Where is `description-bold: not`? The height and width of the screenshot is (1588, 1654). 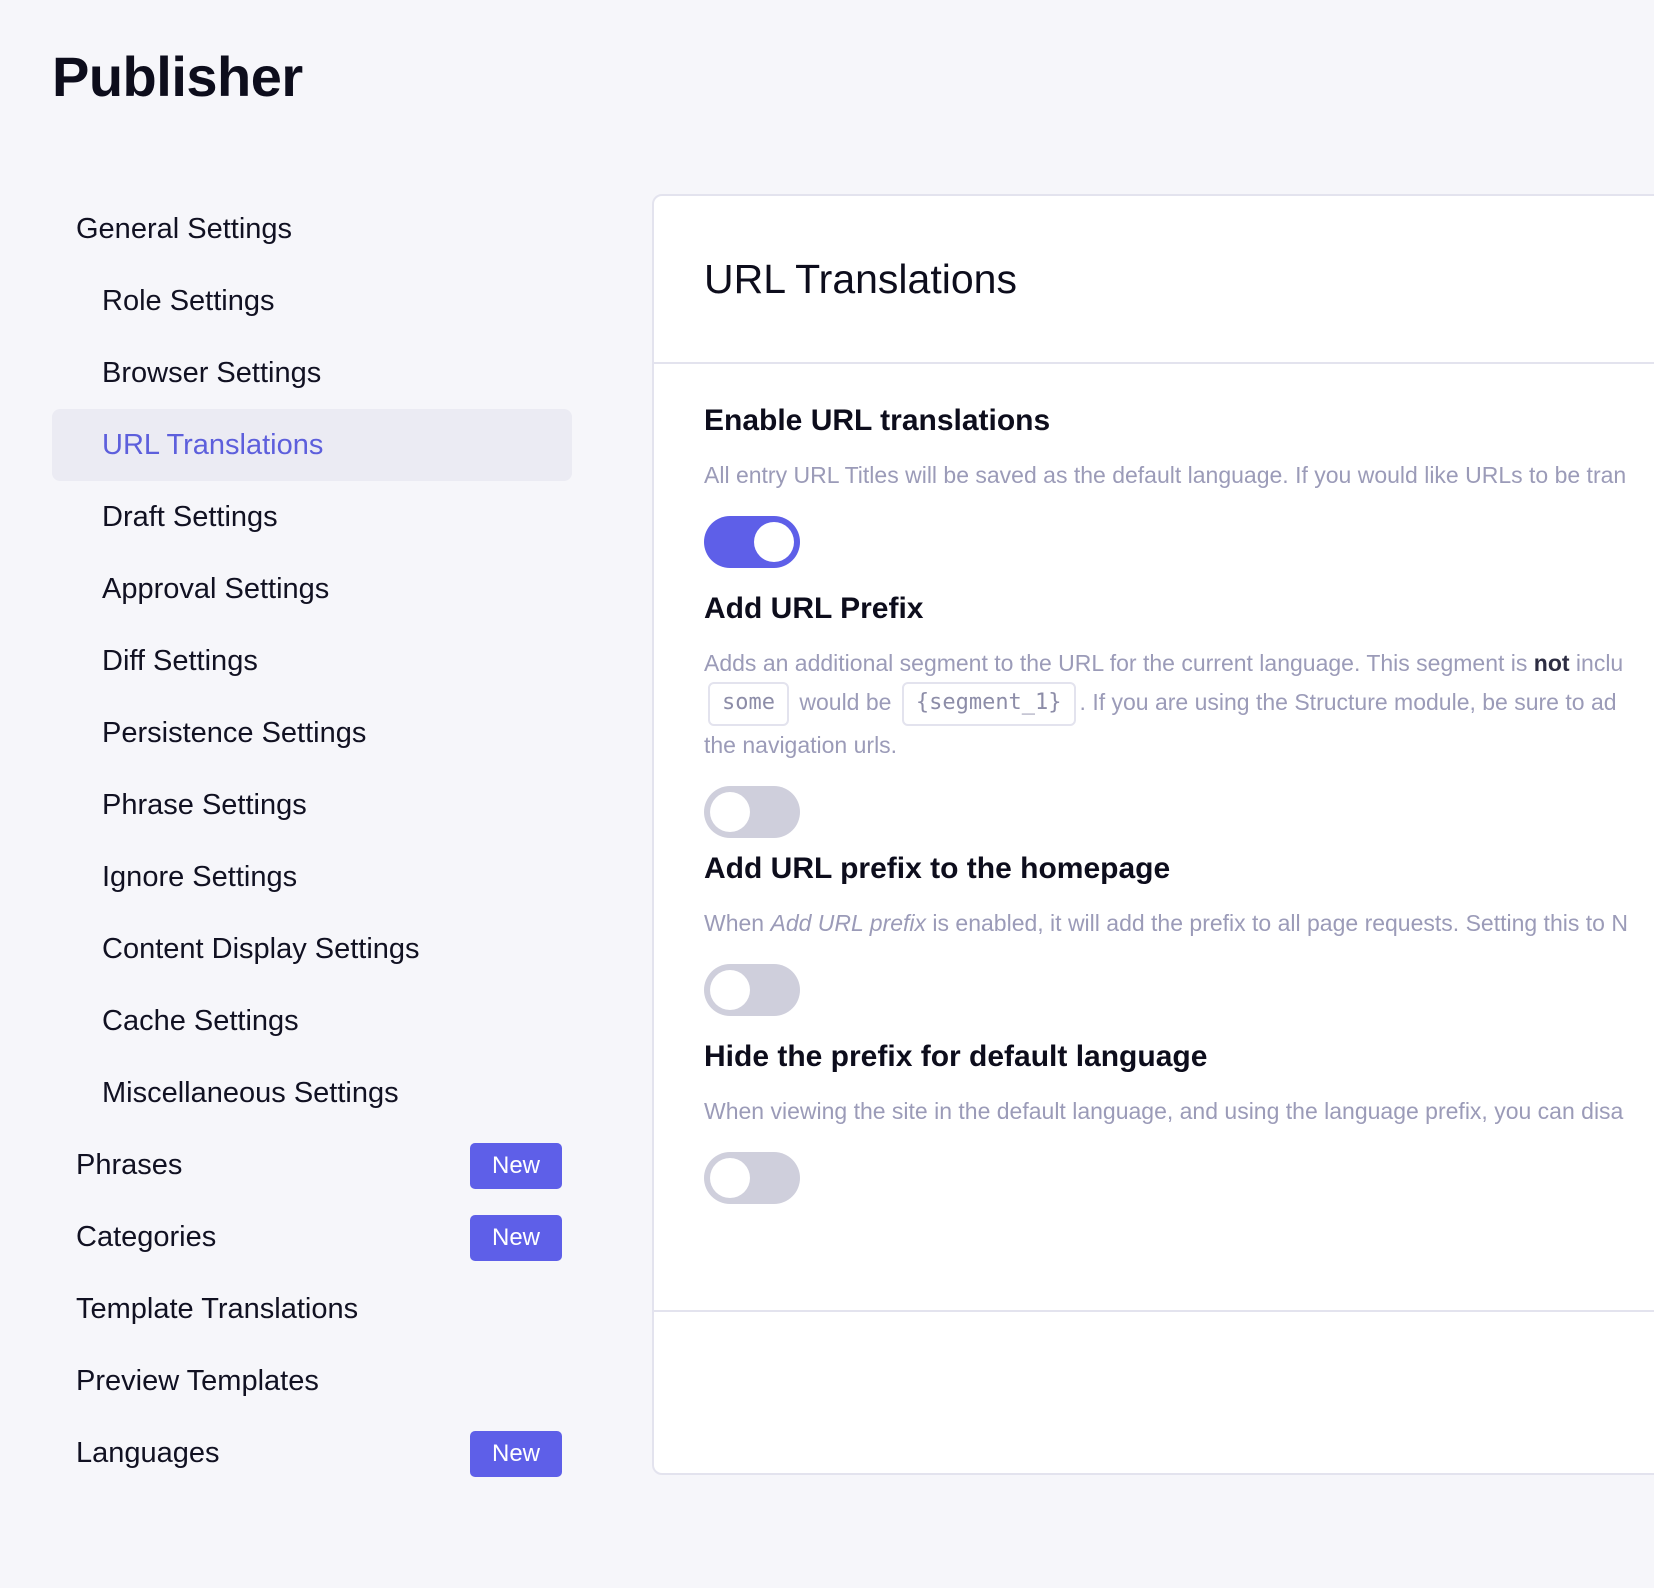 description-bold: not is located at coordinates (1551, 663).